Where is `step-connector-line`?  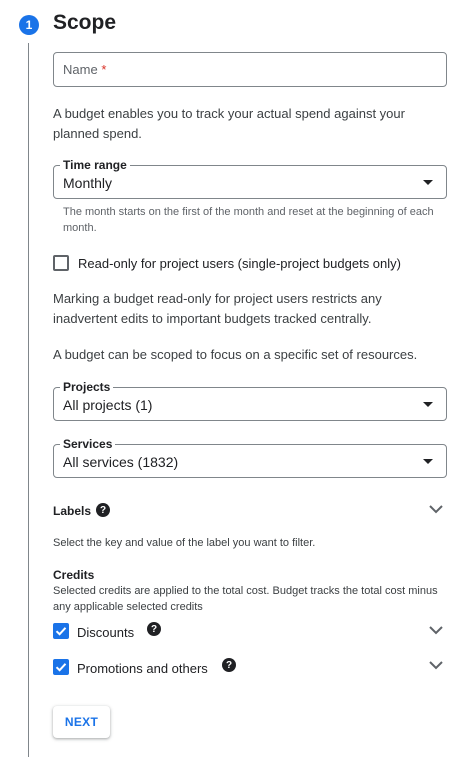
step-connector-line is located at coordinates (28, 400).